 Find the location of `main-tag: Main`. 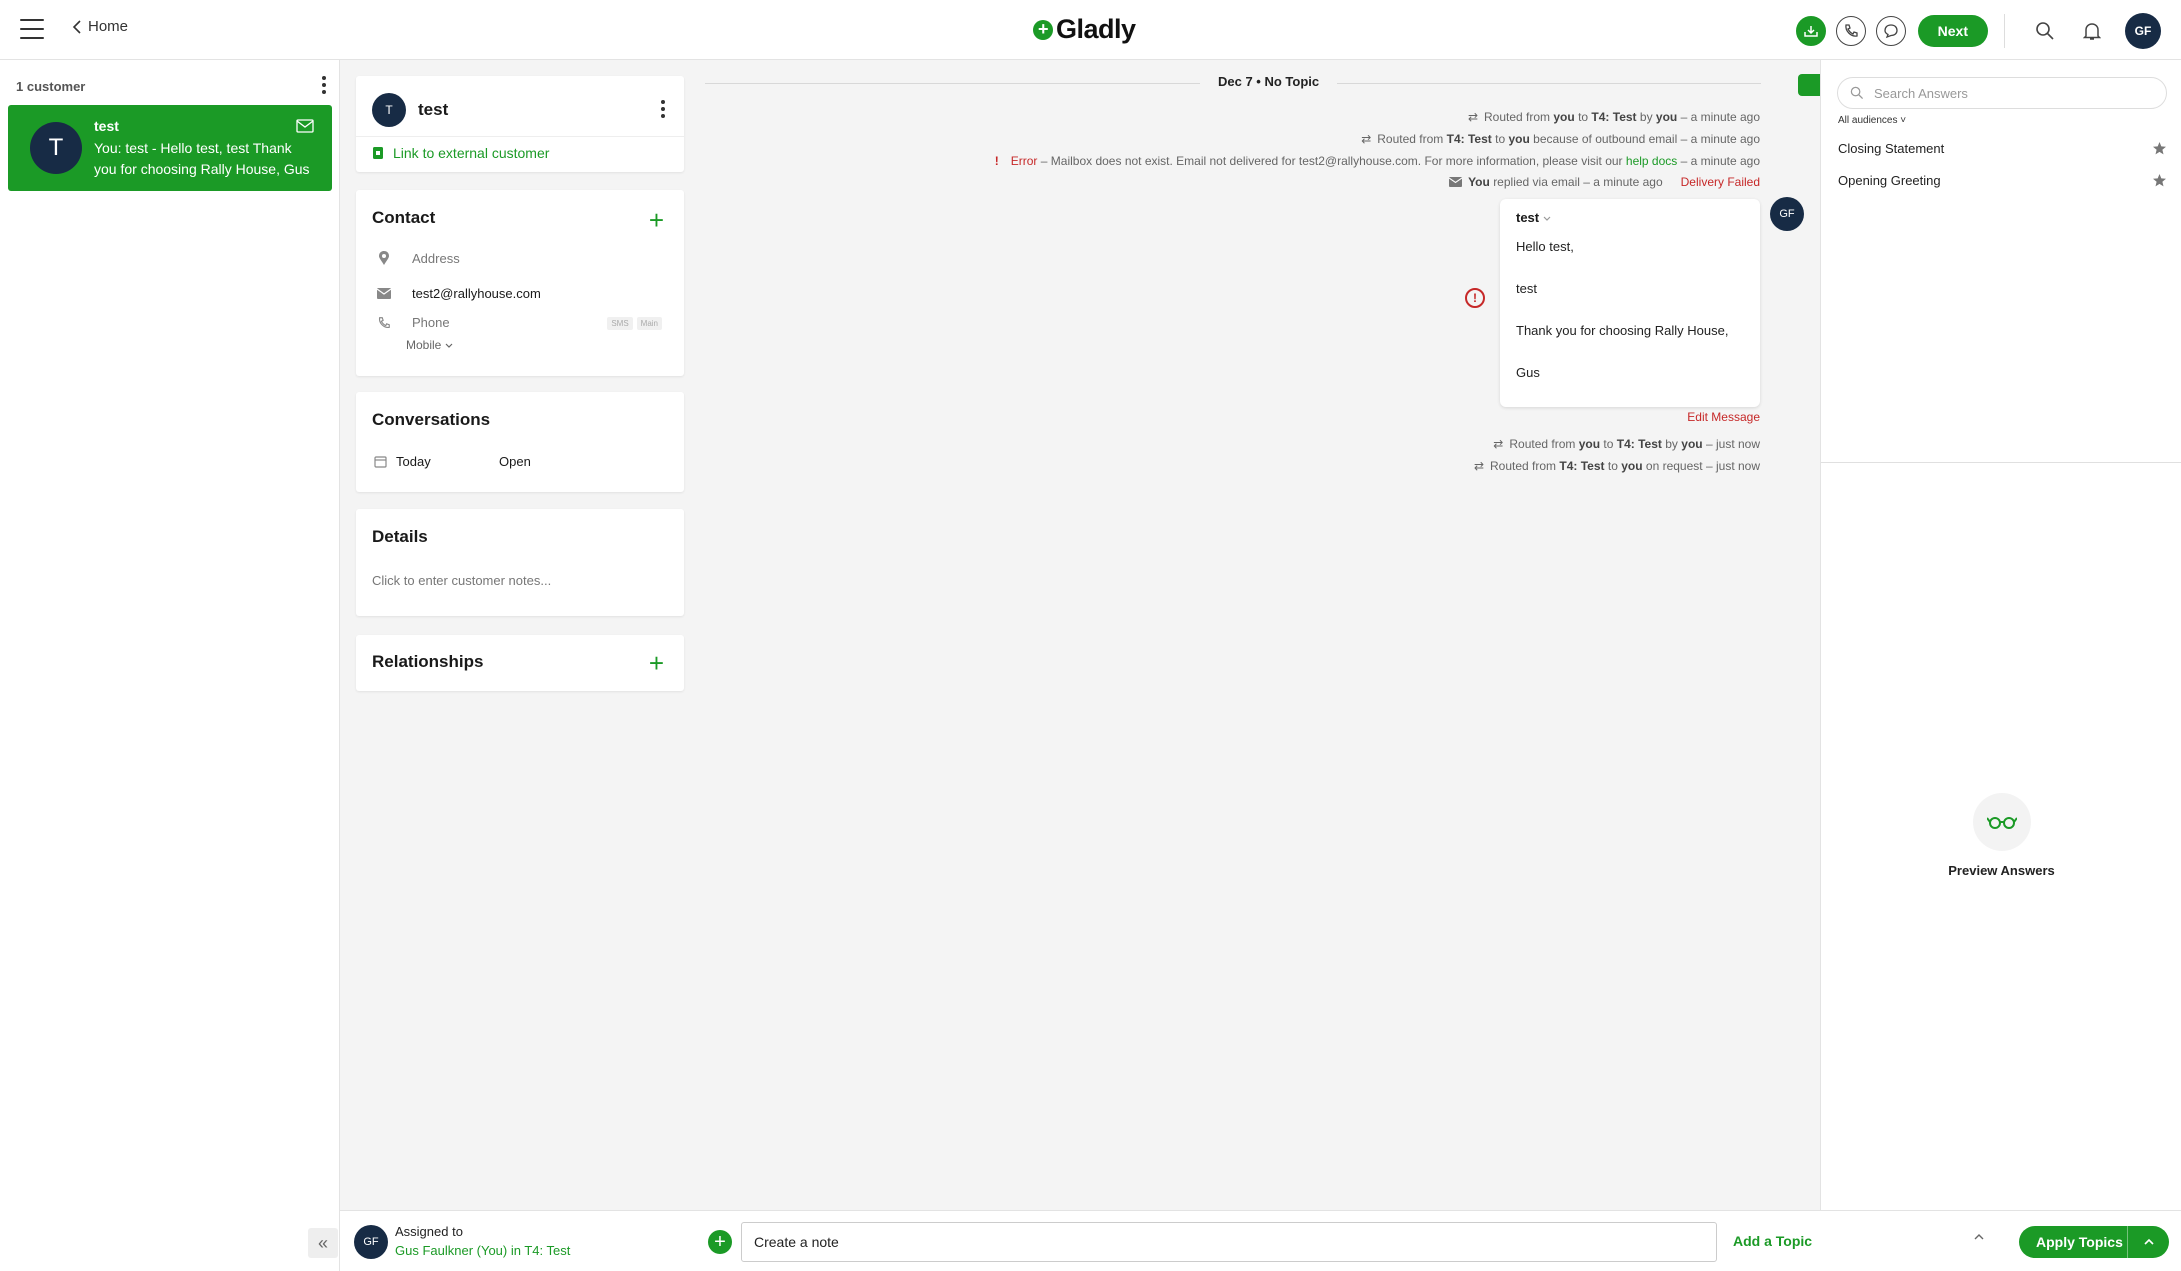

main-tag: Main is located at coordinates (649, 323).